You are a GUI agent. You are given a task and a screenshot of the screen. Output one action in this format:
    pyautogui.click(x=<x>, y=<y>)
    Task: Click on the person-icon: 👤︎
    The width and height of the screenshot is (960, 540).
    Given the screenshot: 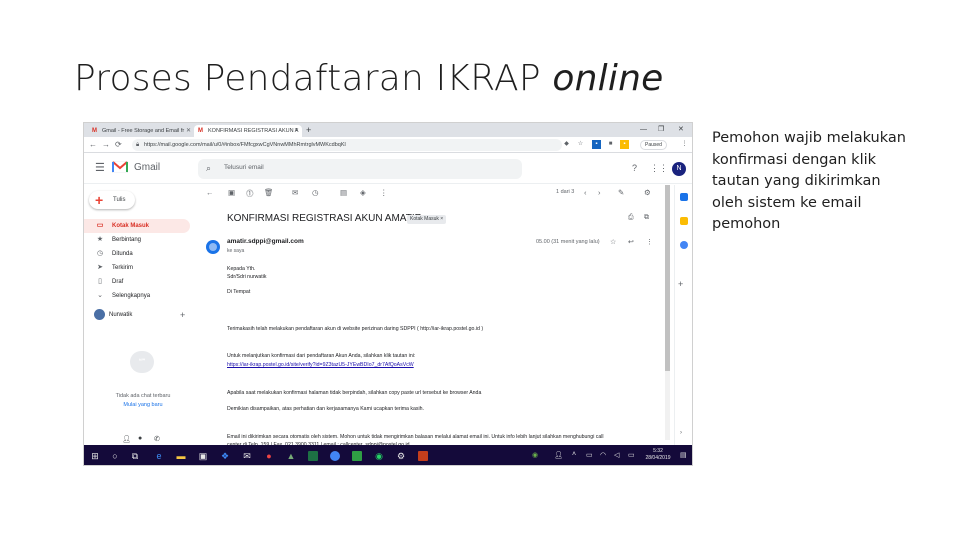 What is the action you would take?
    pyautogui.click(x=126, y=439)
    